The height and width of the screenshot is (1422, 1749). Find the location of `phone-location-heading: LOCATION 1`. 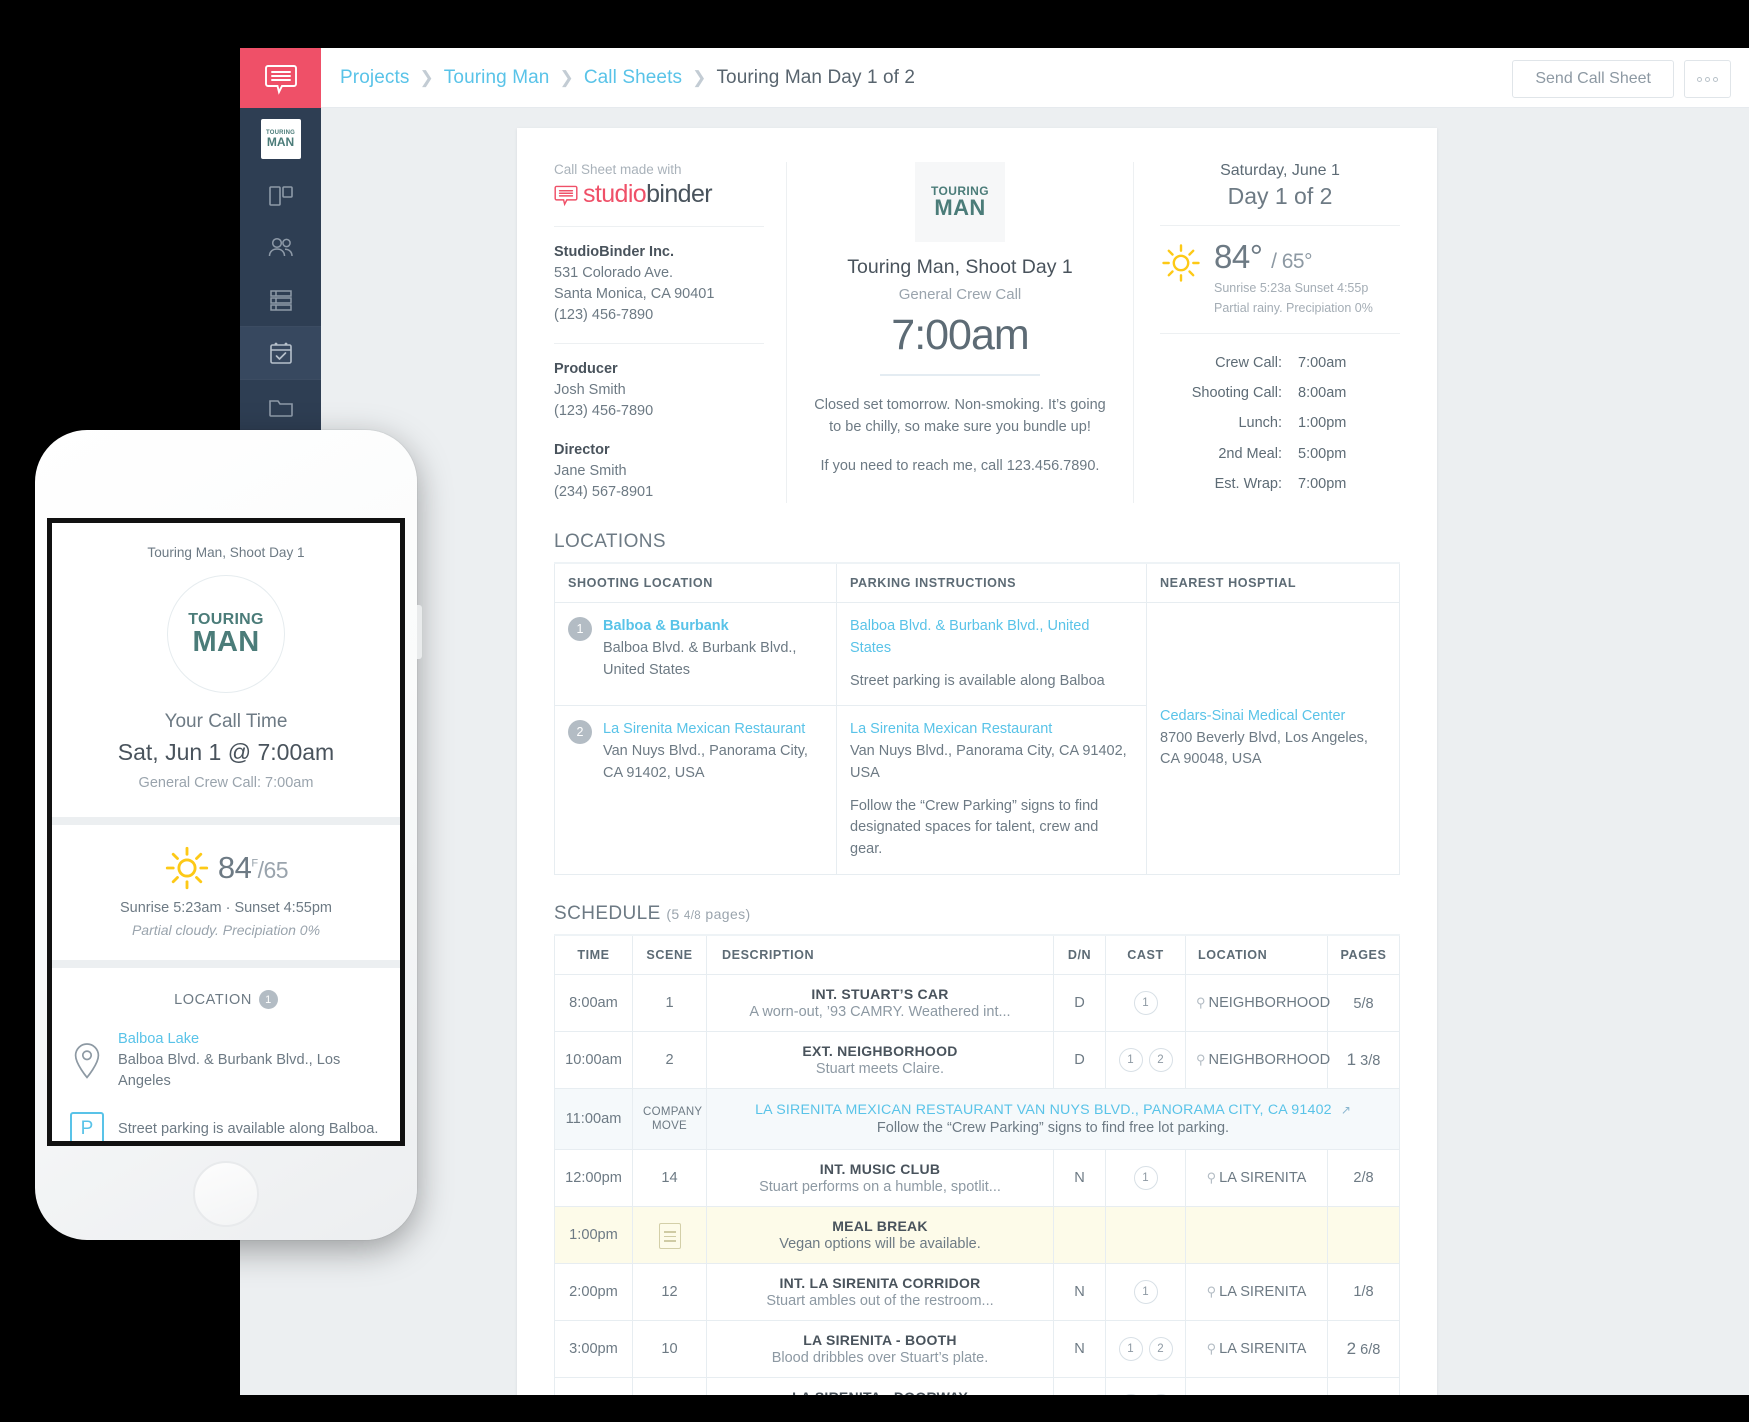

phone-location-heading: LOCATION 1 is located at coordinates (226, 999).